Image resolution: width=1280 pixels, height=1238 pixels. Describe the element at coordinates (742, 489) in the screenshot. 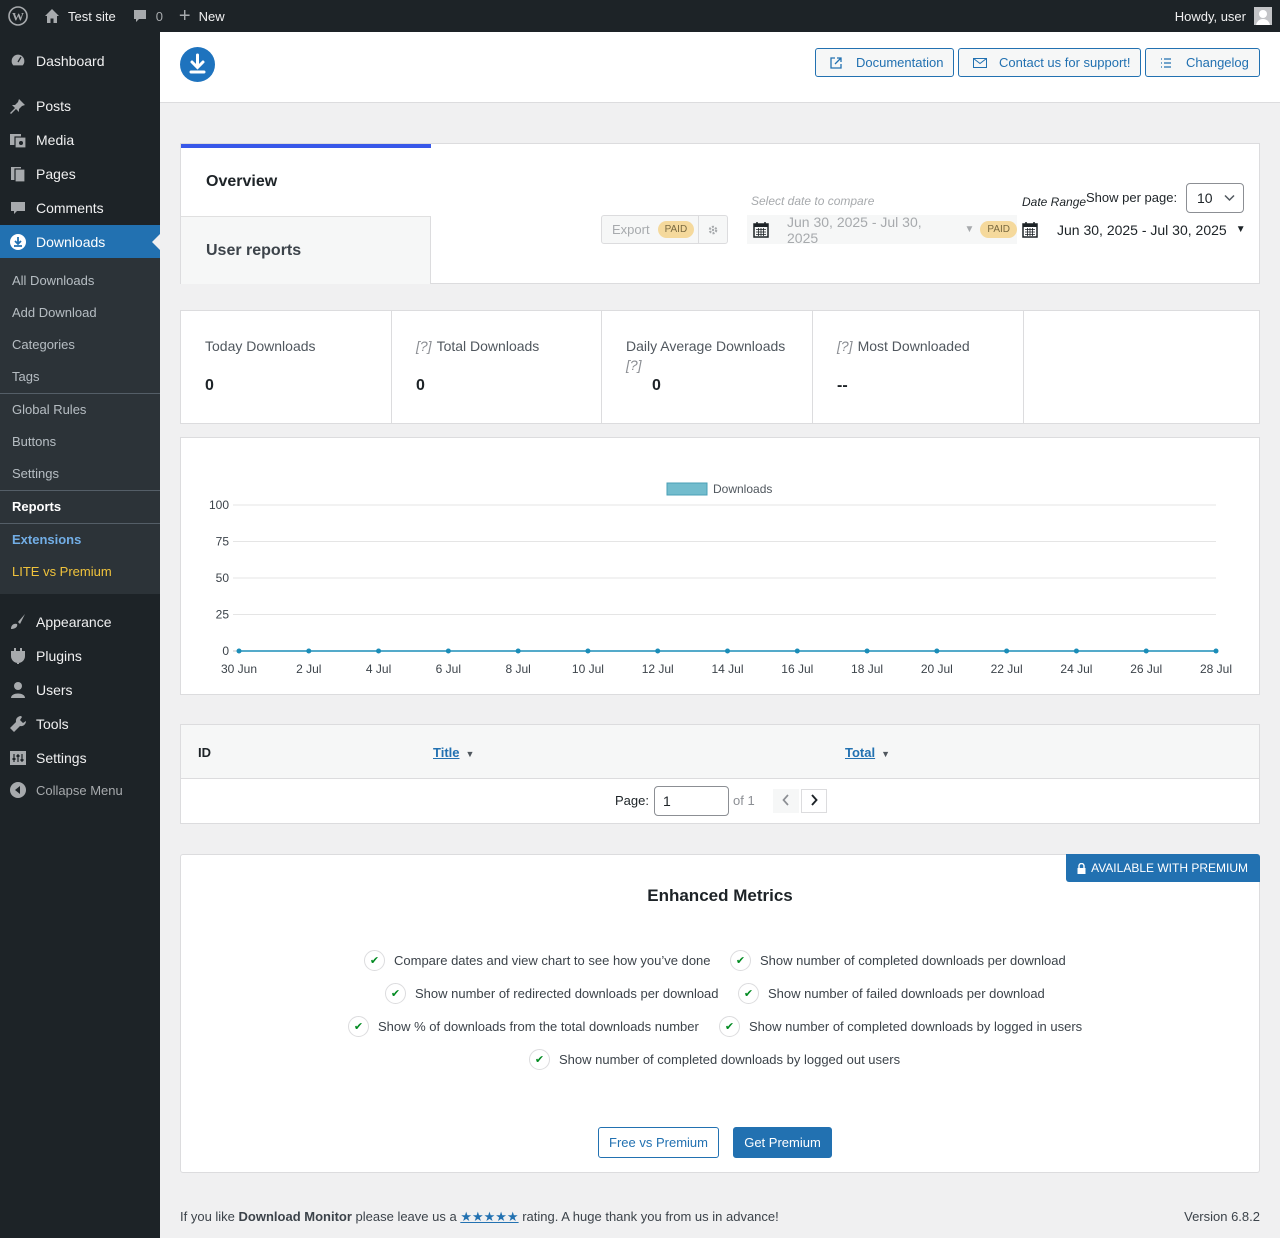

I see `legend-label: Downloads` at that location.